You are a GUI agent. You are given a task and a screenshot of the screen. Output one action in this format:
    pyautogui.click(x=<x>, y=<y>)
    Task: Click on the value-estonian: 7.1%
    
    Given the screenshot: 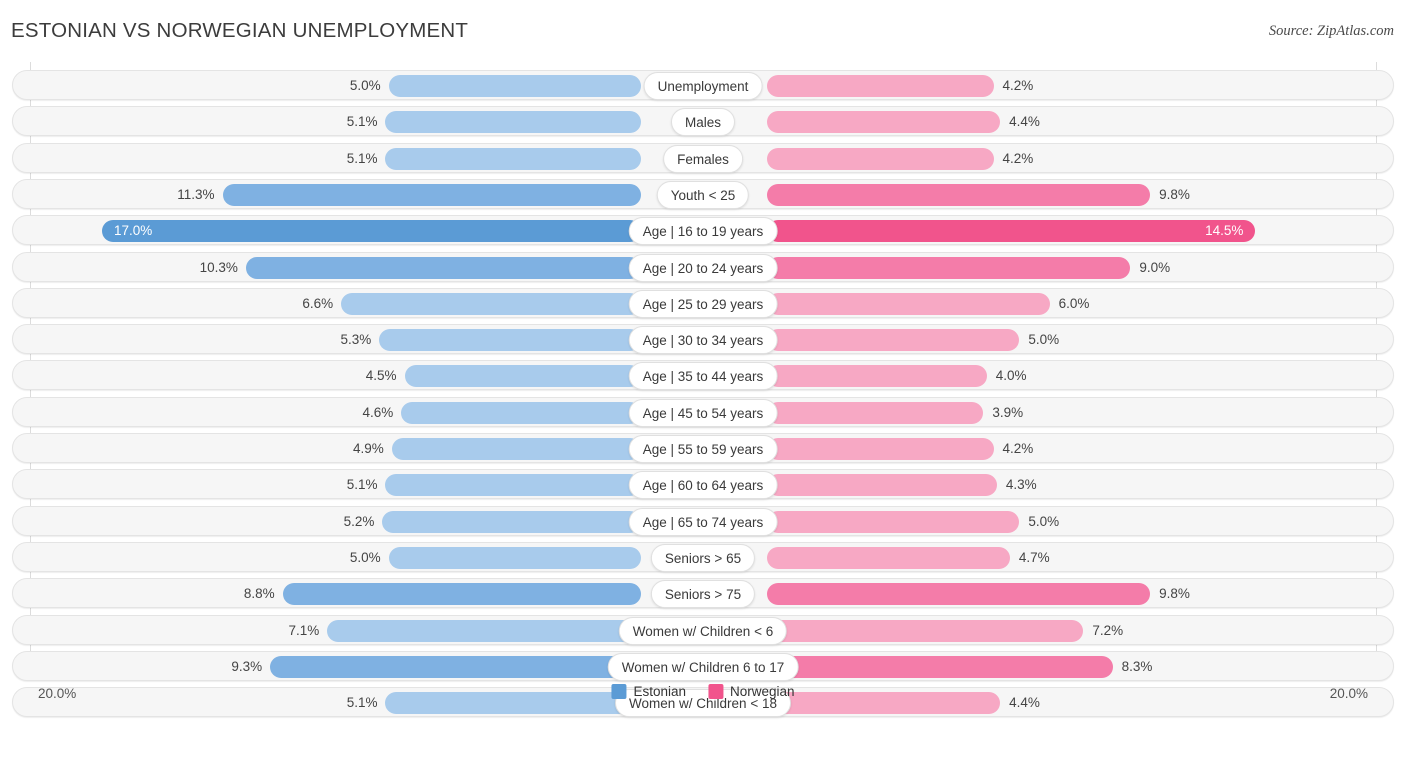 What is the action you would take?
    pyautogui.click(x=304, y=630)
    